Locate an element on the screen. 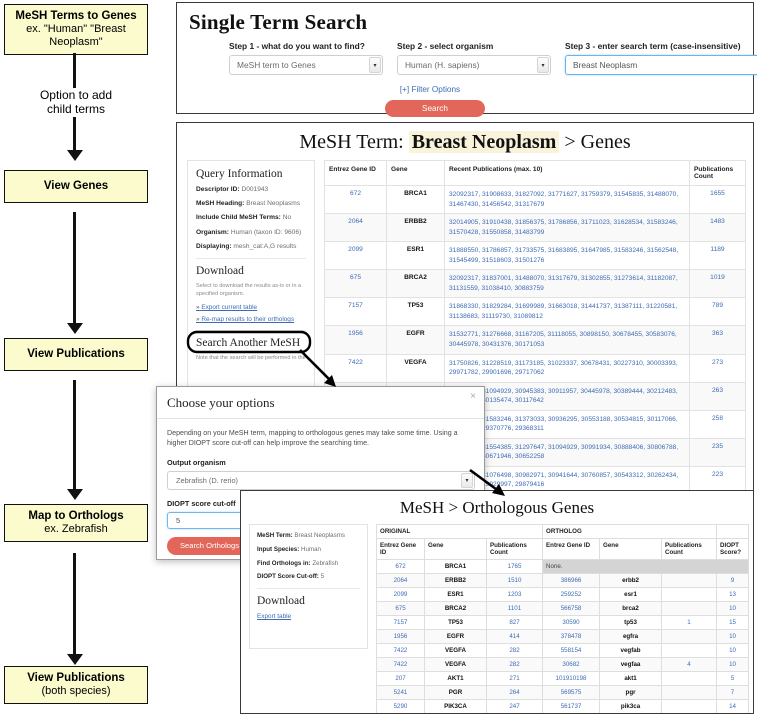 The height and width of the screenshot is (714, 757). cell-original-publications-count: 1510 is located at coordinates (514, 580).